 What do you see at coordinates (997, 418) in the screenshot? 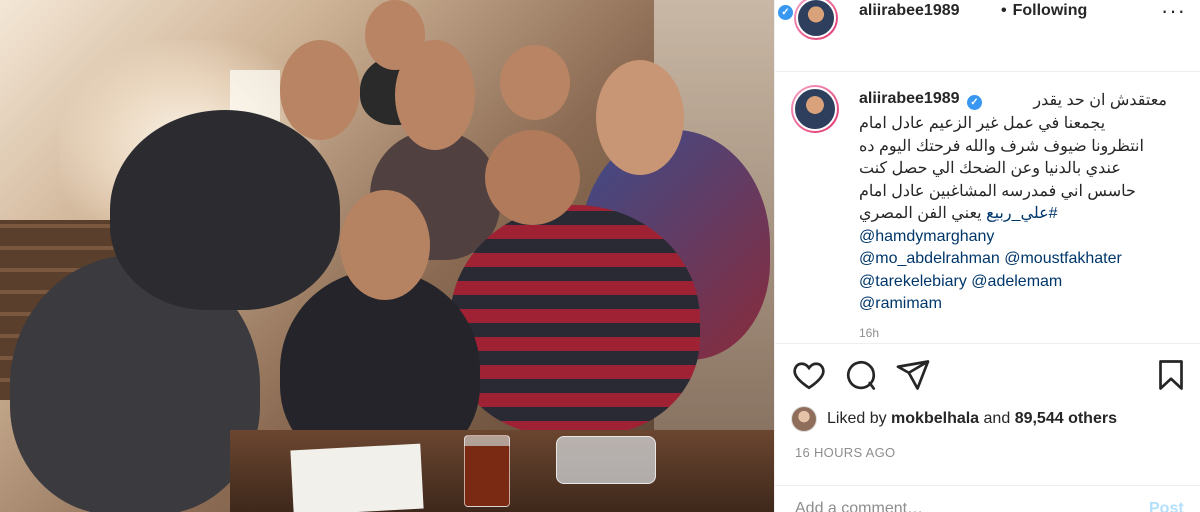
I see `likes-suffix: and` at bounding box center [997, 418].